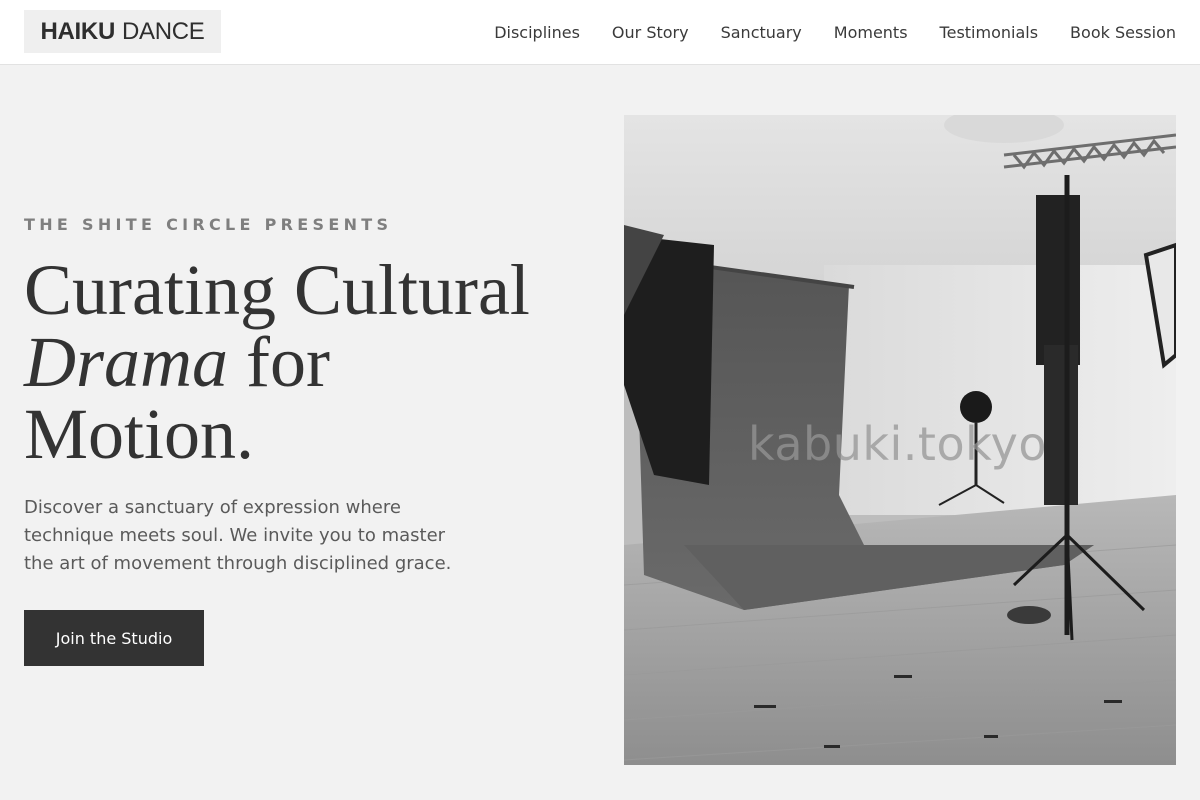  Describe the element at coordinates (139, 434) in the screenshot. I see `headline-line-3: Motion.` at that location.